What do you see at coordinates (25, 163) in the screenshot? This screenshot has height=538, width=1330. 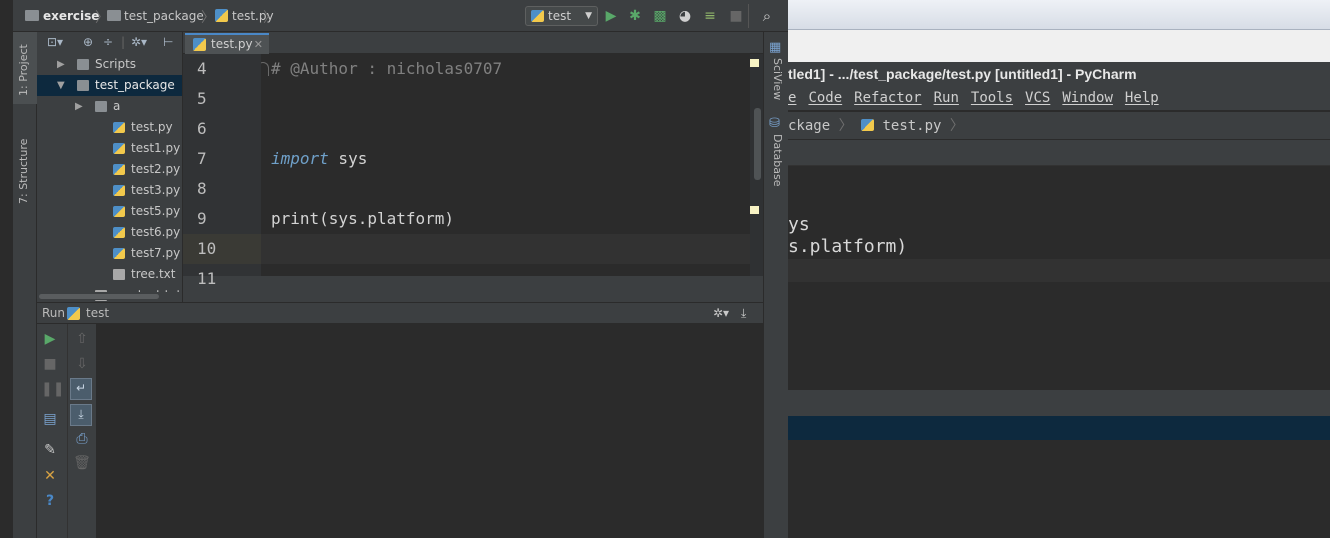 I see `tab-structure: 7: Structure` at bounding box center [25, 163].